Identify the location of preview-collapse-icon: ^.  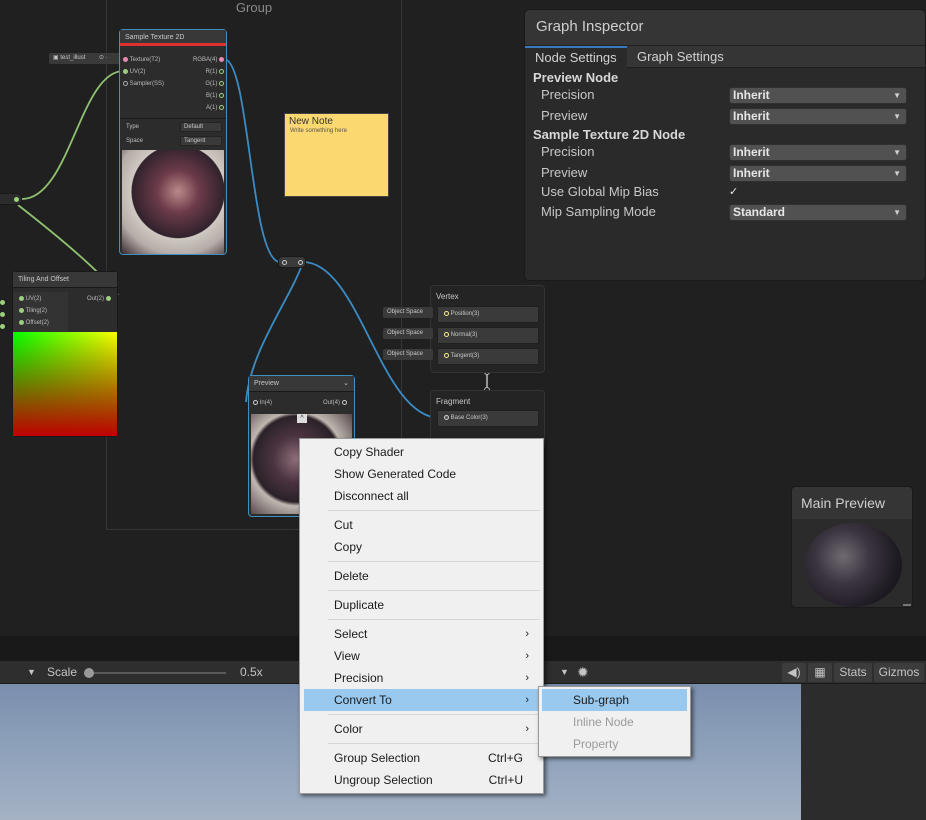
(302, 418).